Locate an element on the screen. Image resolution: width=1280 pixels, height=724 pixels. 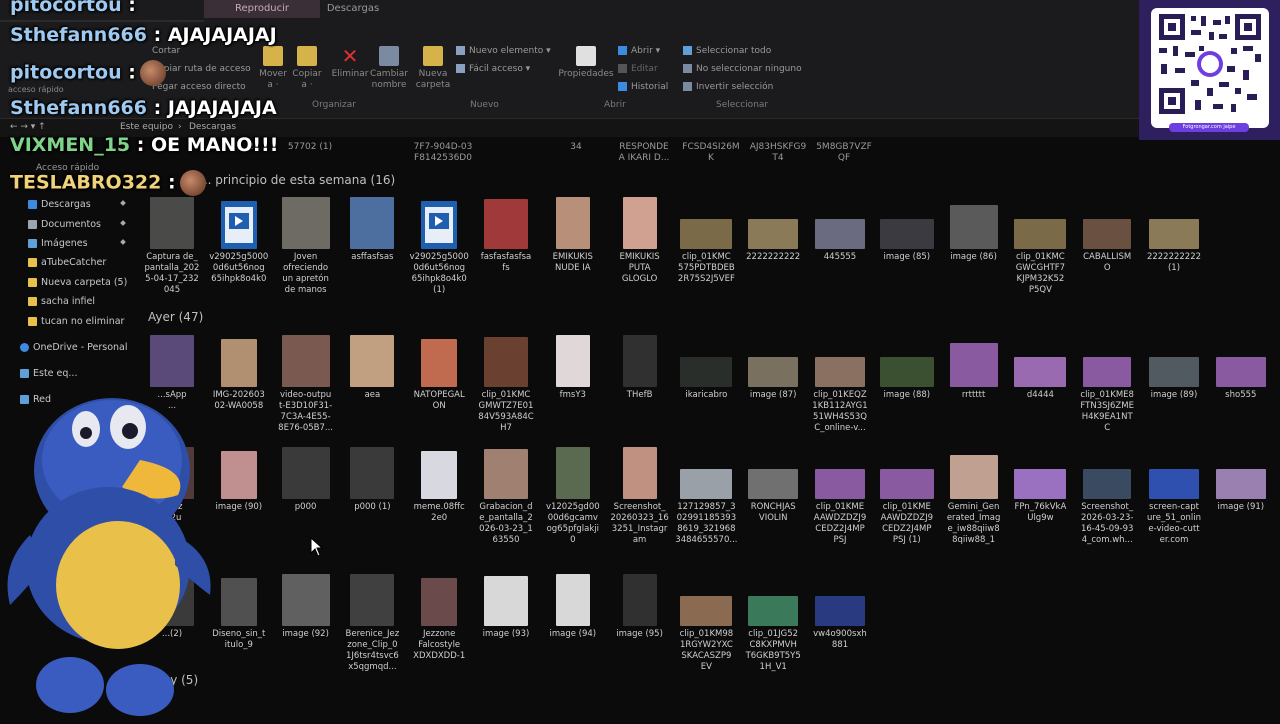
easy-access-button: Fácil acceso ▾ is located at coordinates (493, 69).